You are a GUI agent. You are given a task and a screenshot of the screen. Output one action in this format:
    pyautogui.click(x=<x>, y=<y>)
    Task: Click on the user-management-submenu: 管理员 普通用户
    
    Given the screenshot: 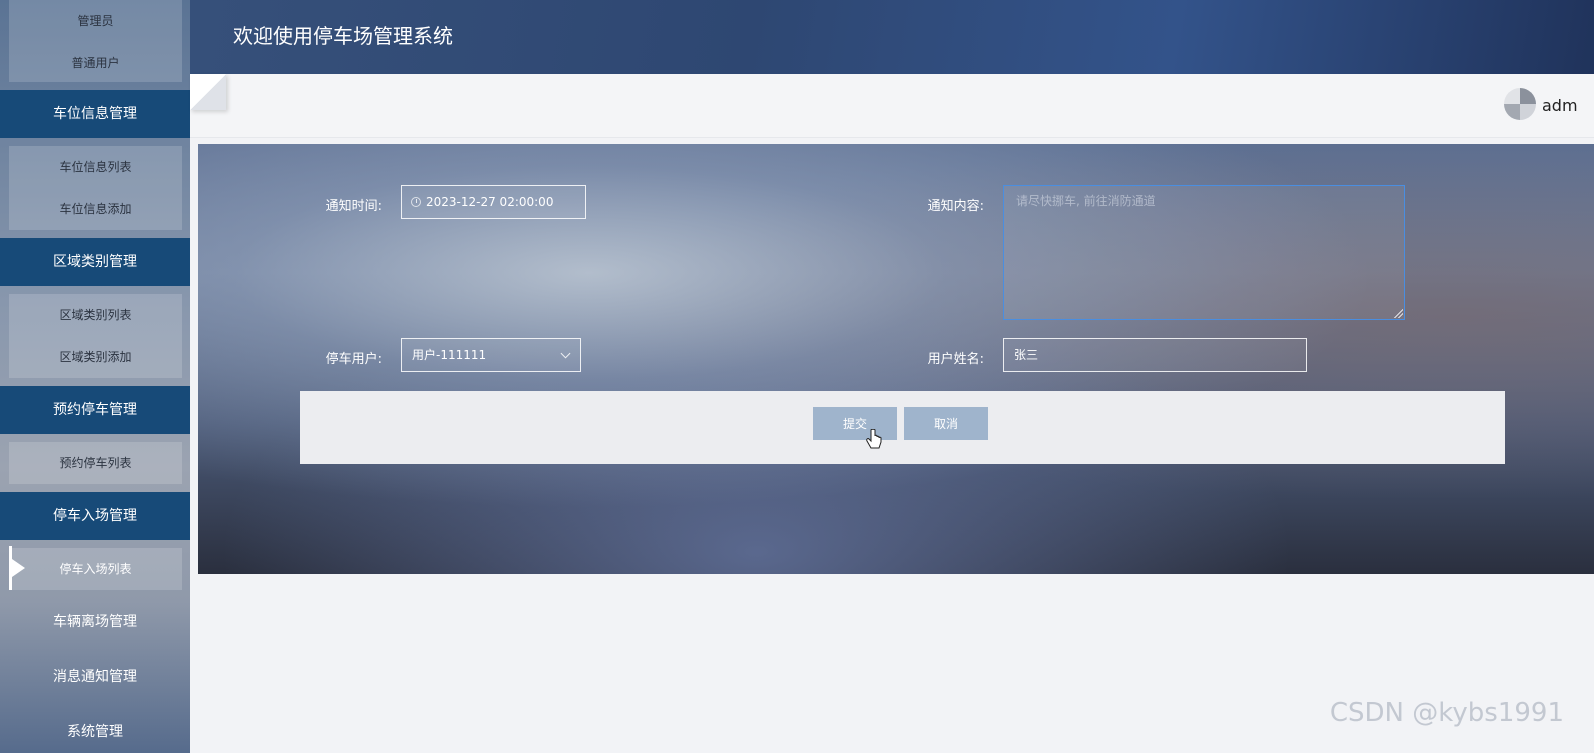 What is the action you would take?
    pyautogui.click(x=95, y=41)
    